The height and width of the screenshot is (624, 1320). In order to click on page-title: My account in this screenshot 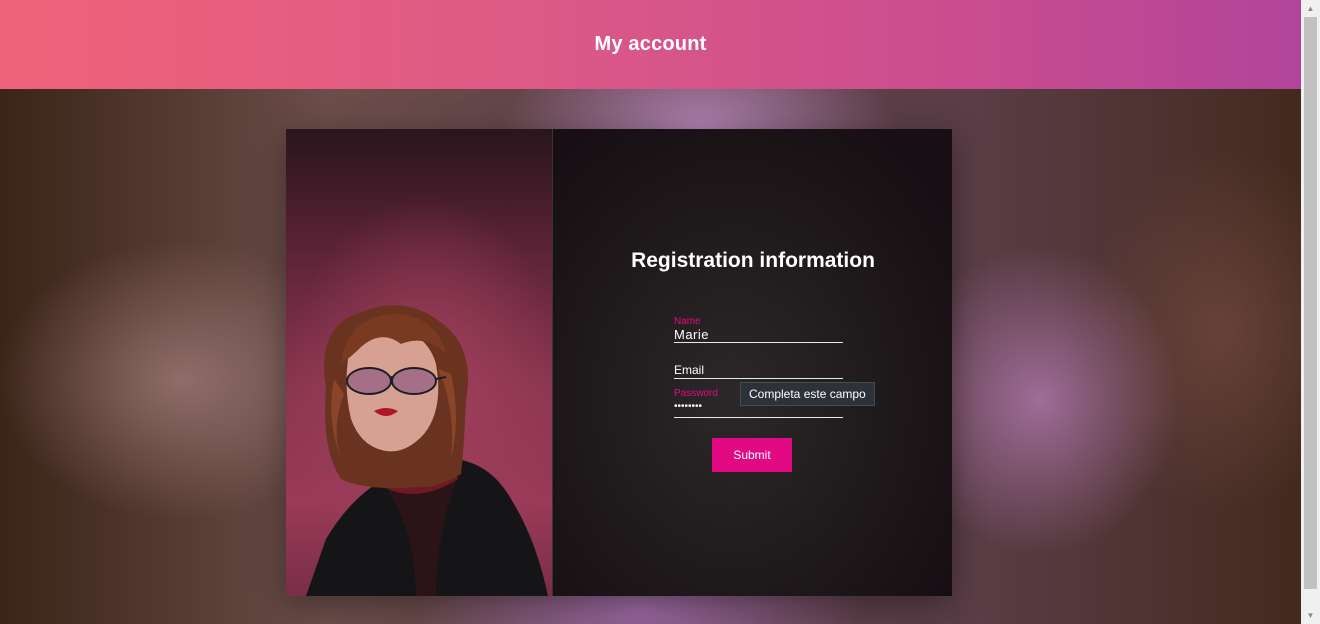, I will do `click(650, 44)`.